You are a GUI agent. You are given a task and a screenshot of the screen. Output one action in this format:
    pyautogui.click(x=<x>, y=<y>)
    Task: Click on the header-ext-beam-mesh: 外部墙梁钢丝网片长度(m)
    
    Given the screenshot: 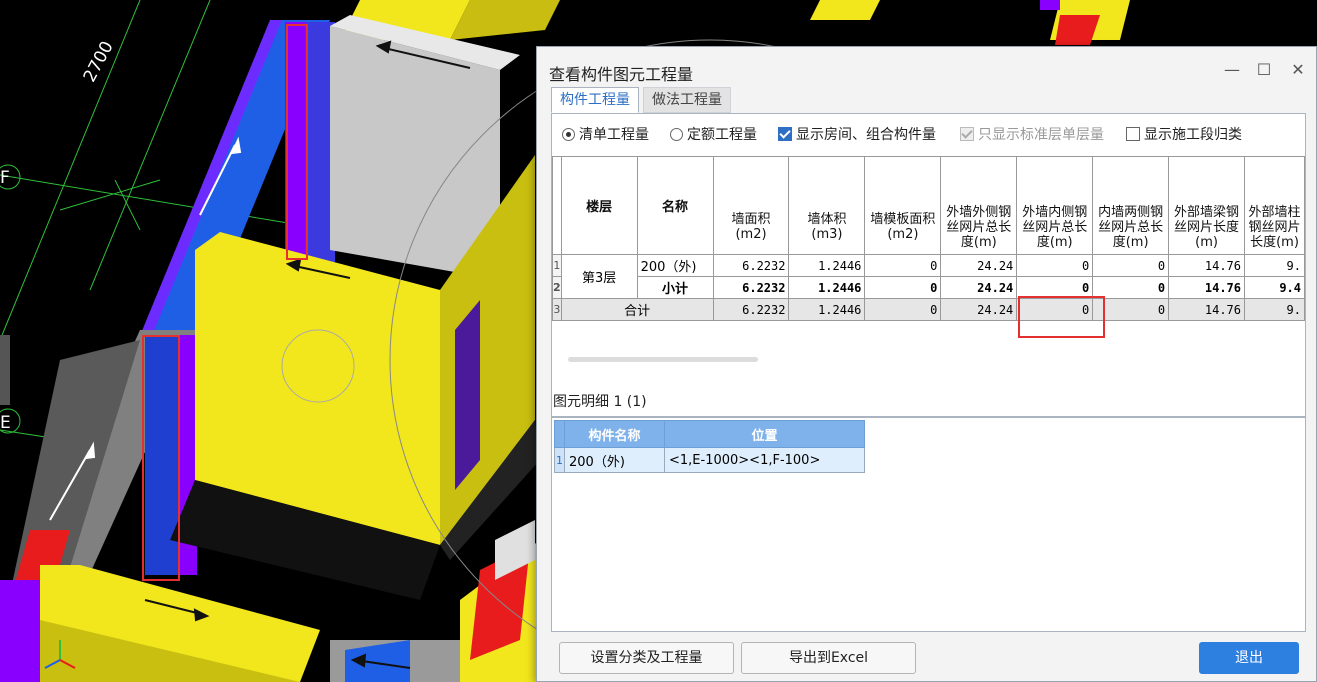 What is the action you would take?
    pyautogui.click(x=1206, y=205)
    